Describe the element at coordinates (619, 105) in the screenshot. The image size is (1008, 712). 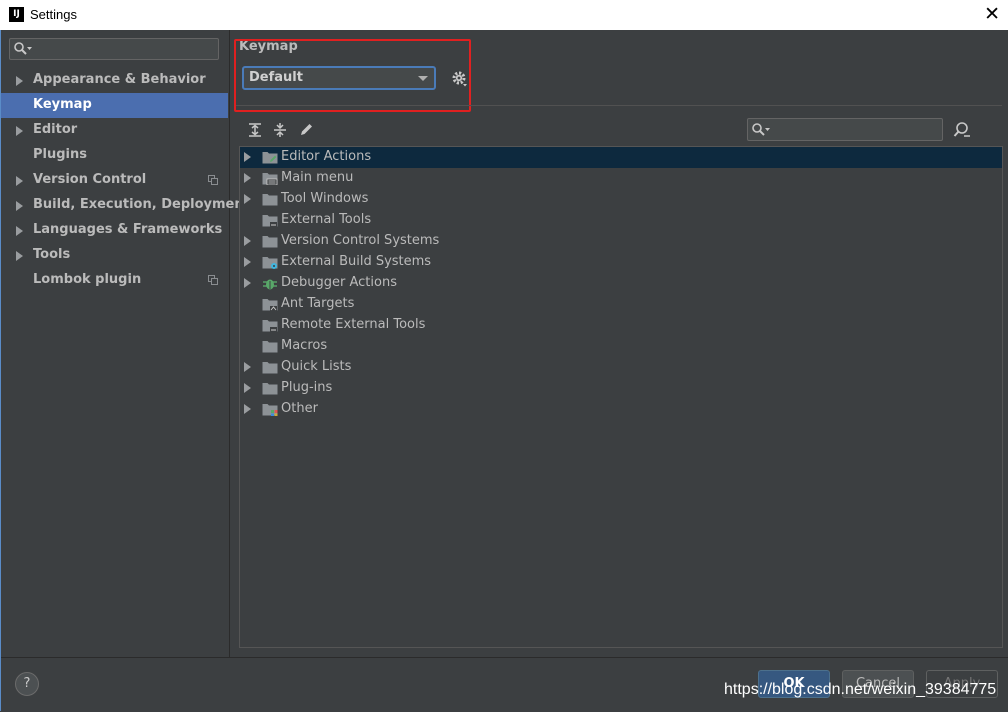
I see `divider` at that location.